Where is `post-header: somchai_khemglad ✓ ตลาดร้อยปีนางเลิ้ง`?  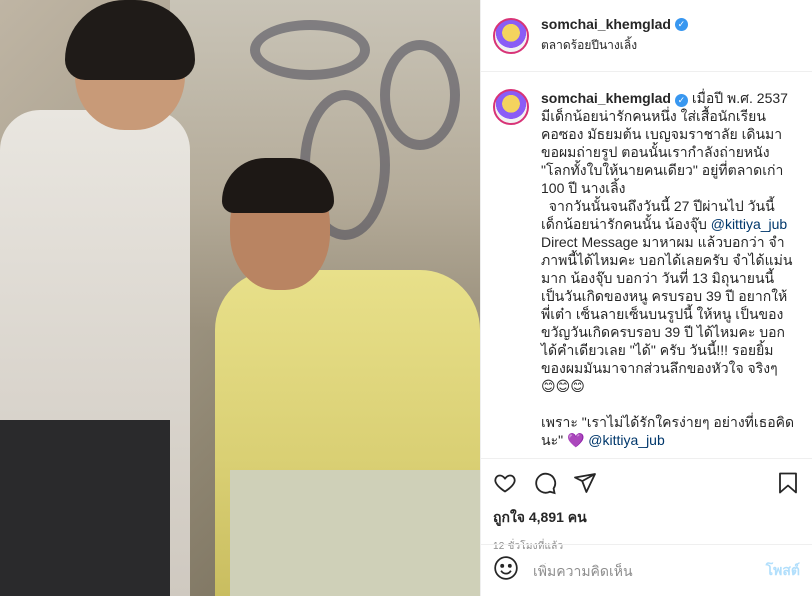
post-header: somchai_khemglad ✓ ตลาดร้อยปีนางเลิ้ง is located at coordinates (646, 36).